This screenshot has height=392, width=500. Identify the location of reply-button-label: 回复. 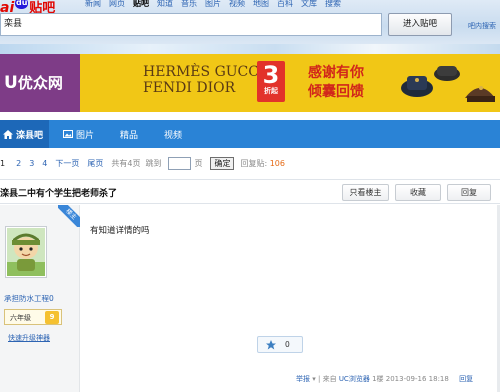
(469, 192).